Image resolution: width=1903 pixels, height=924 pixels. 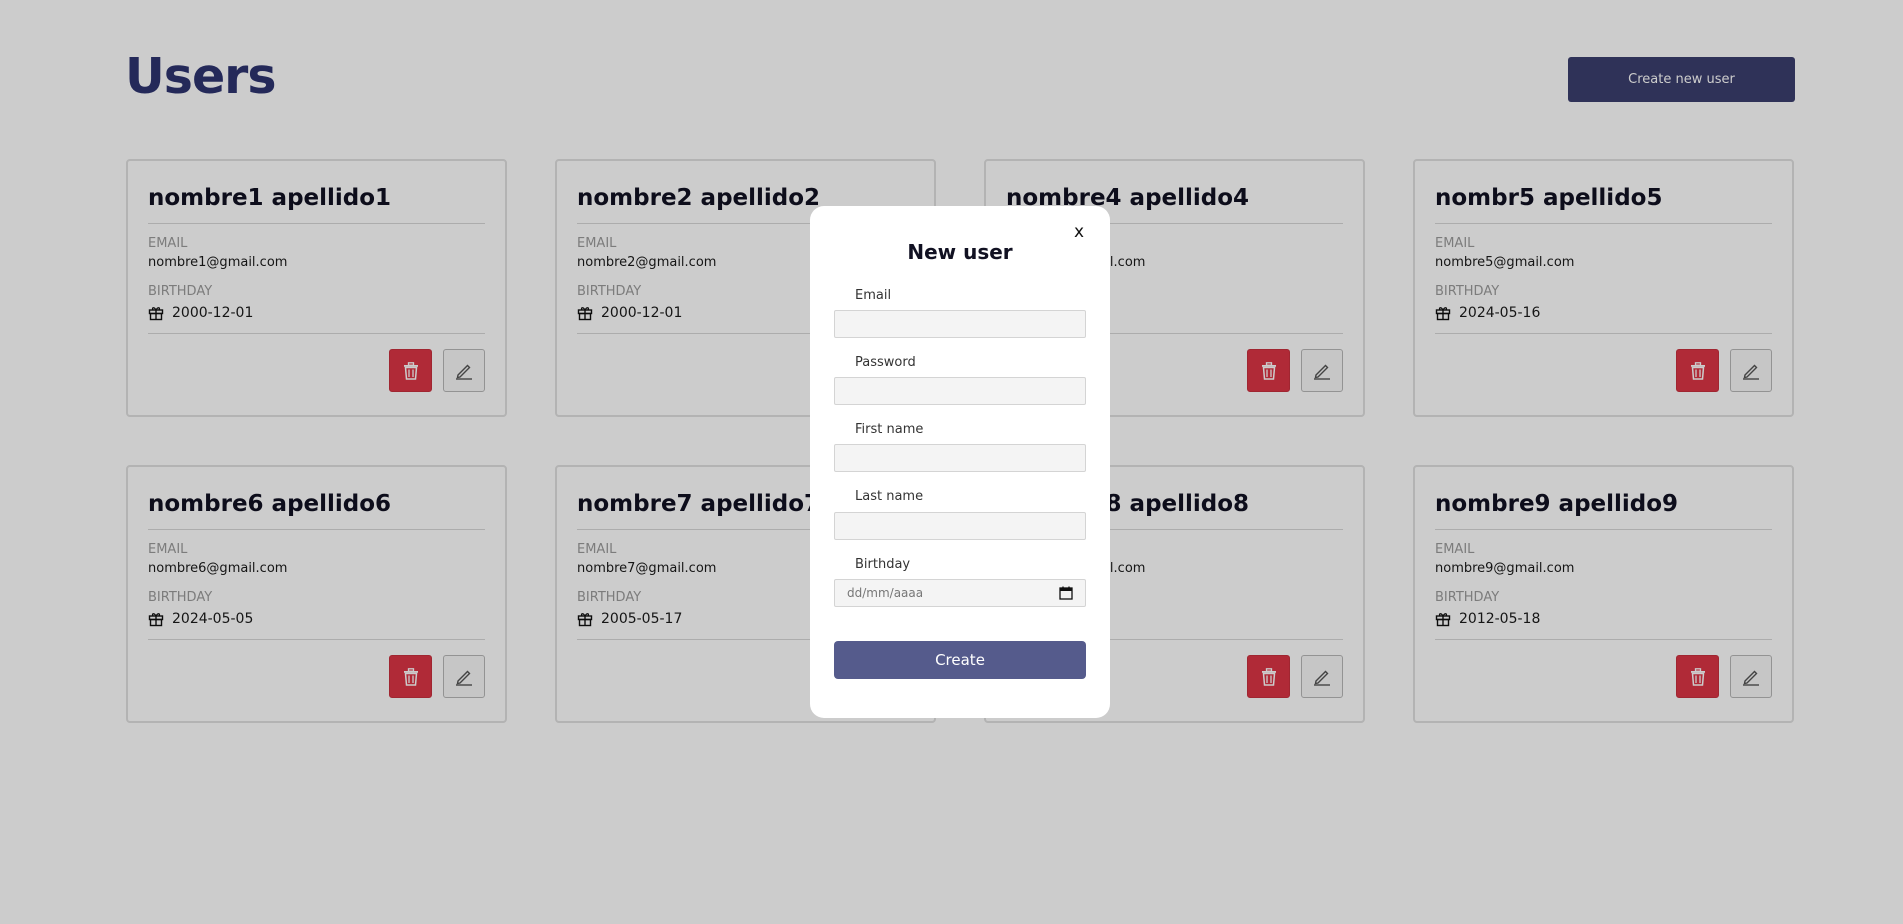 I want to click on close-button: x, so click(x=1079, y=232).